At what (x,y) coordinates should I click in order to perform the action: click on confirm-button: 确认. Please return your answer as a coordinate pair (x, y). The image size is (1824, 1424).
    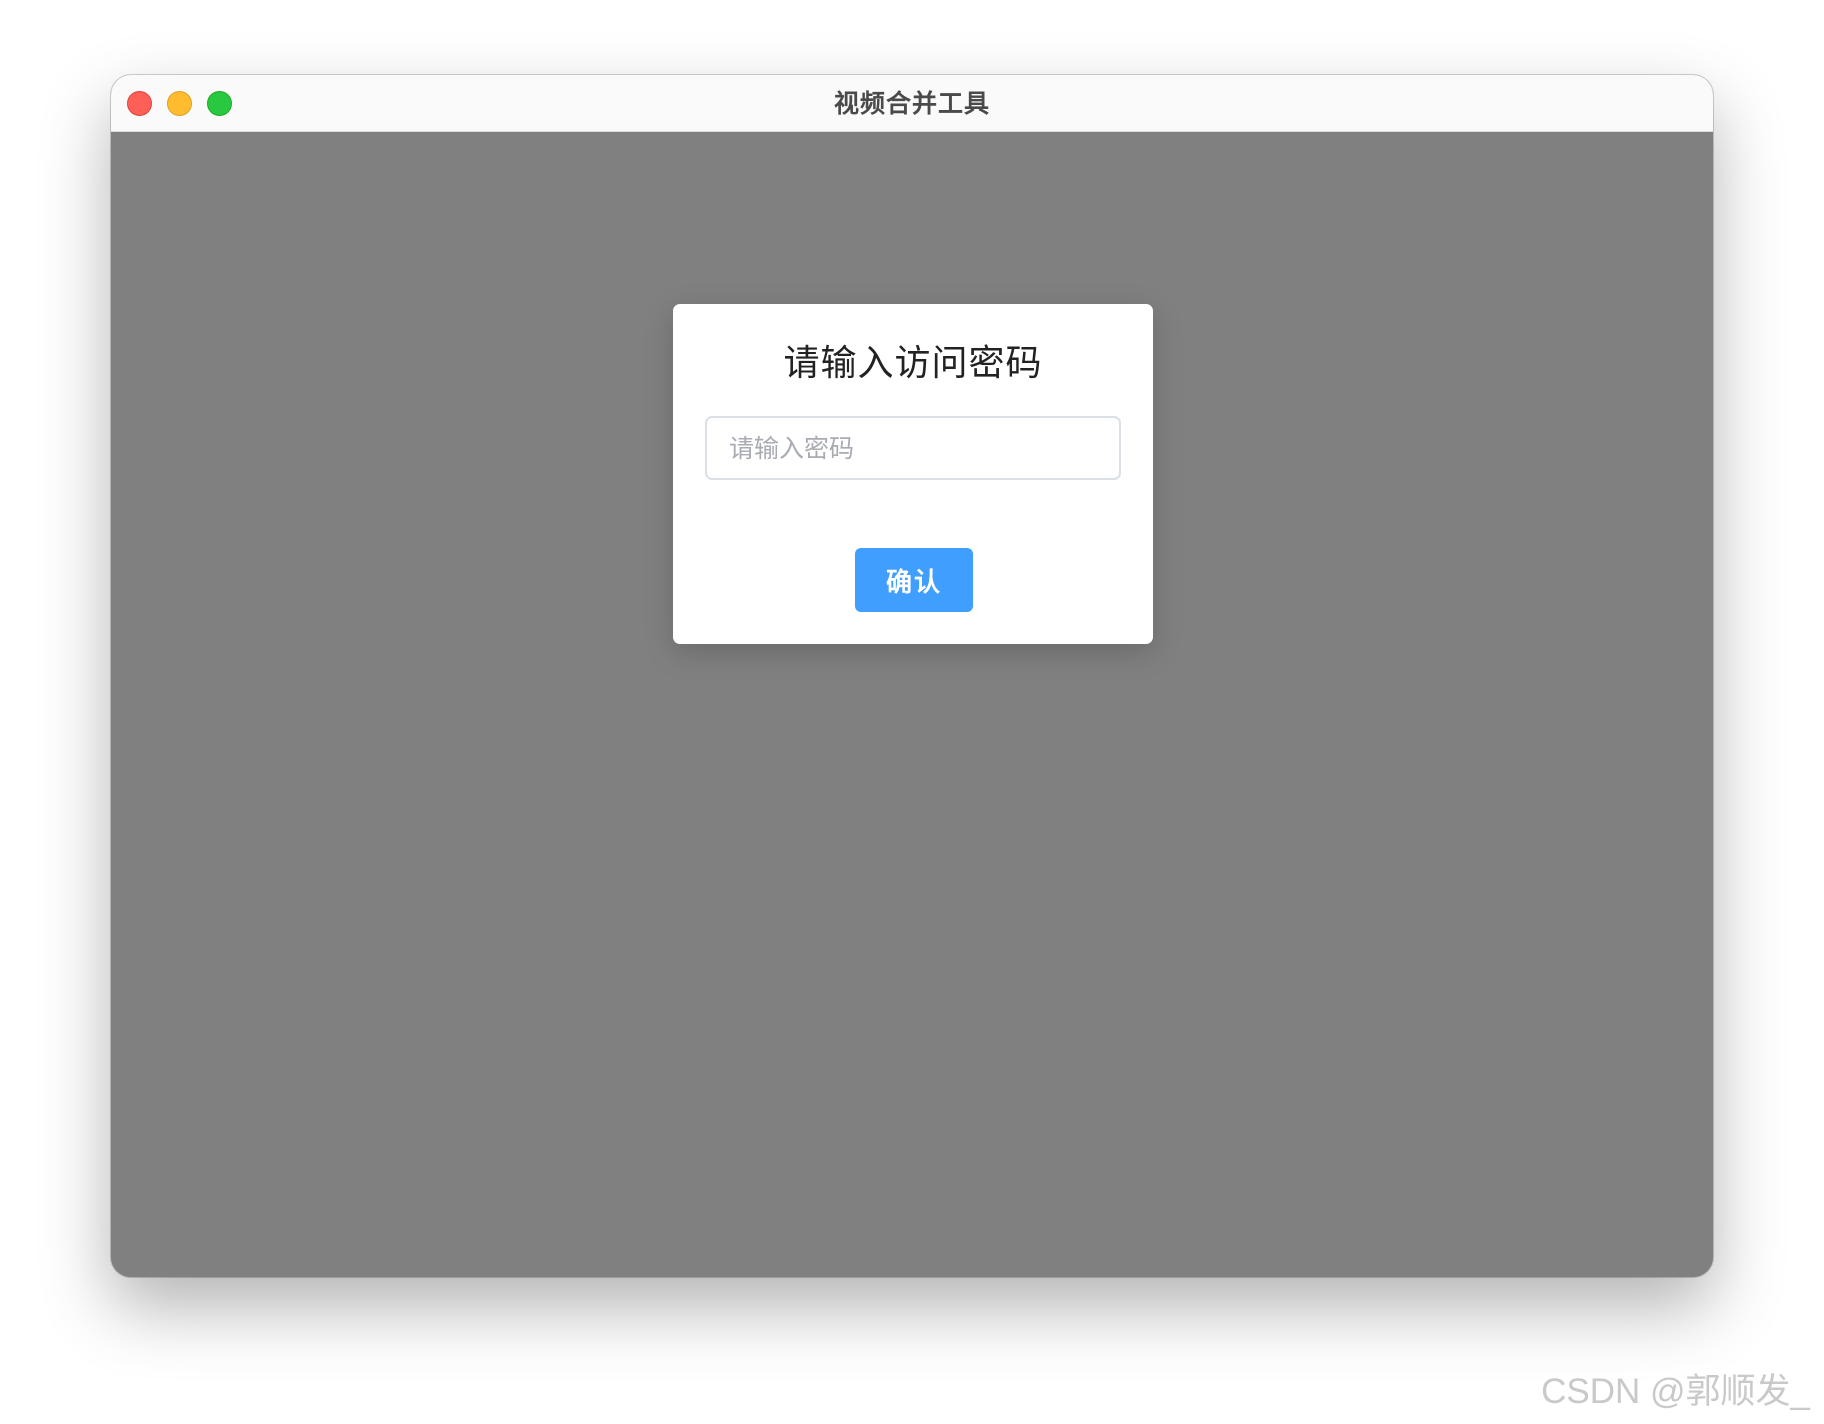
    Looking at the image, I should click on (914, 580).